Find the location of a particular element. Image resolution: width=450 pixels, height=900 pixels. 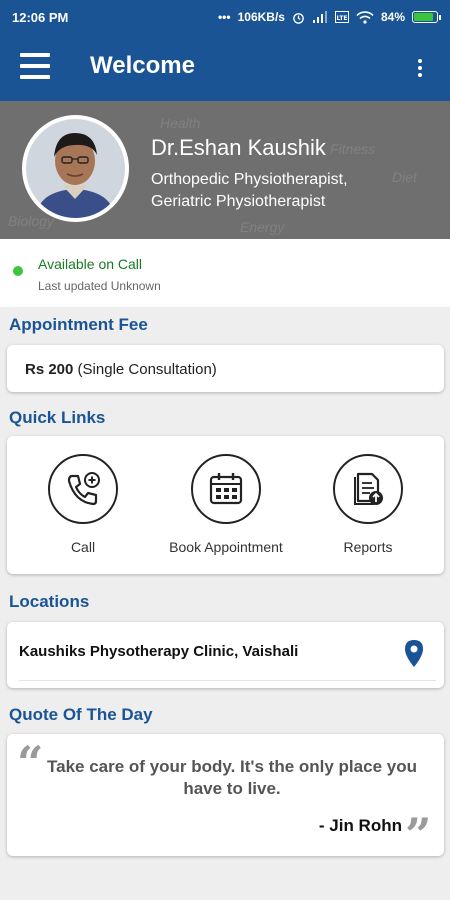

quote-section-title: Quote Of The Day is located at coordinates (81, 714).